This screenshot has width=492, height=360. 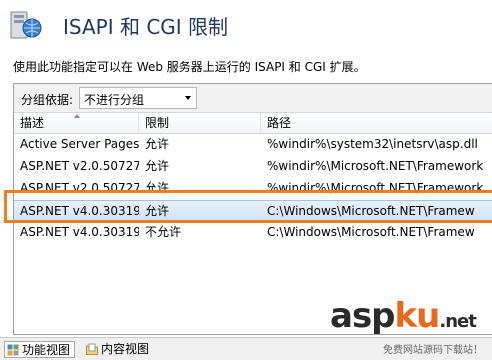 I want to click on row-path: %windir%\system32\inetsrv\asp.dll, so click(x=372, y=144).